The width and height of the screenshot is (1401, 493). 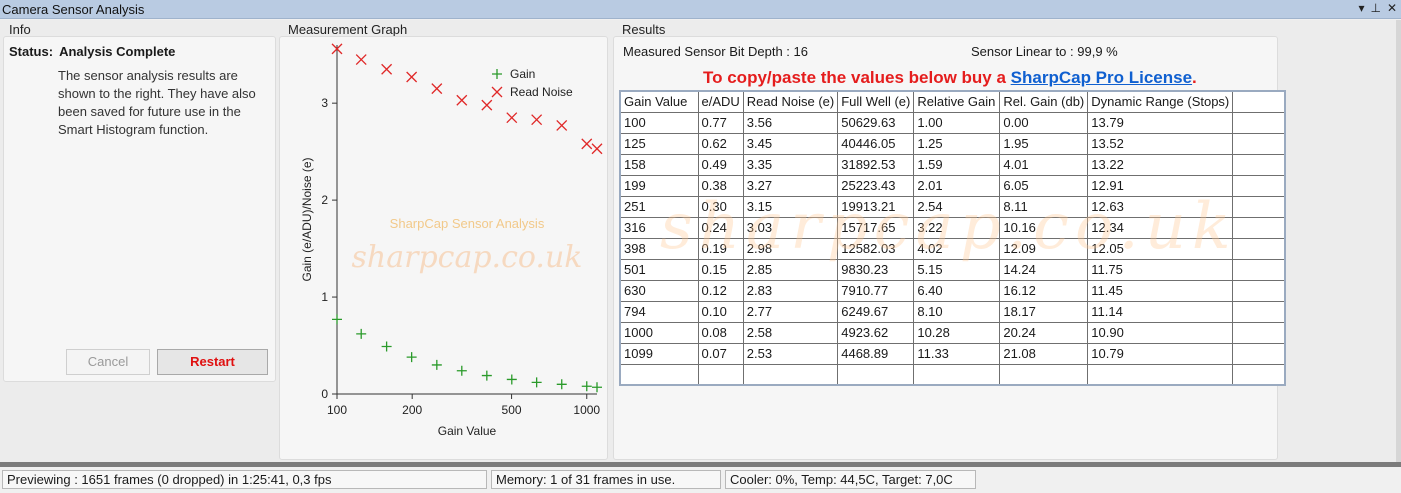 What do you see at coordinates (1160, 332) in the screenshot?
I see `table-cell: 10.90` at bounding box center [1160, 332].